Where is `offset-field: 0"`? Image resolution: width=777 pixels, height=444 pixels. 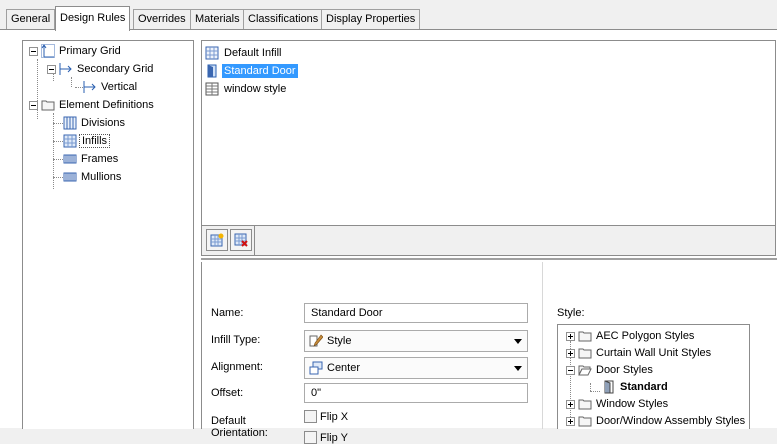 offset-field: 0" is located at coordinates (416, 393).